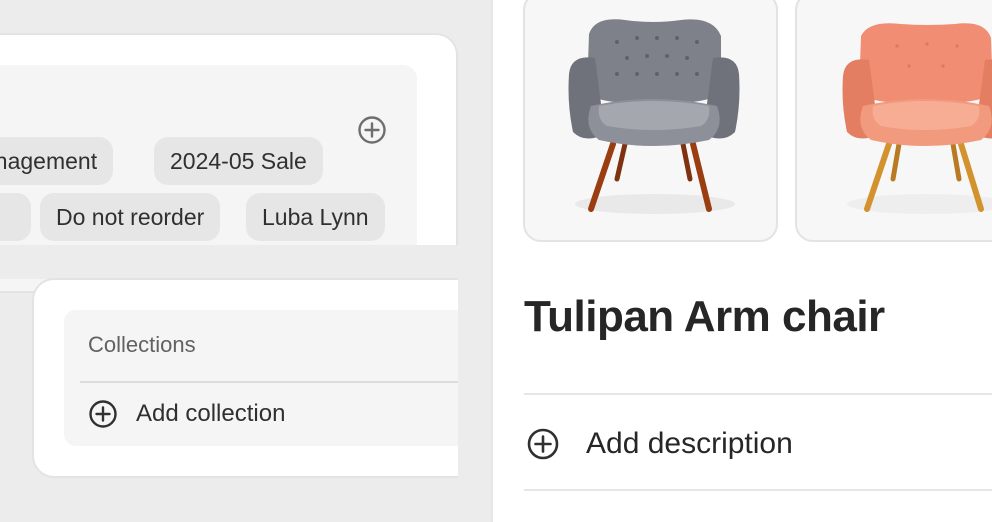 Image resolution: width=992 pixels, height=522 pixels. I want to click on add-description-label: Add description, so click(689, 443).